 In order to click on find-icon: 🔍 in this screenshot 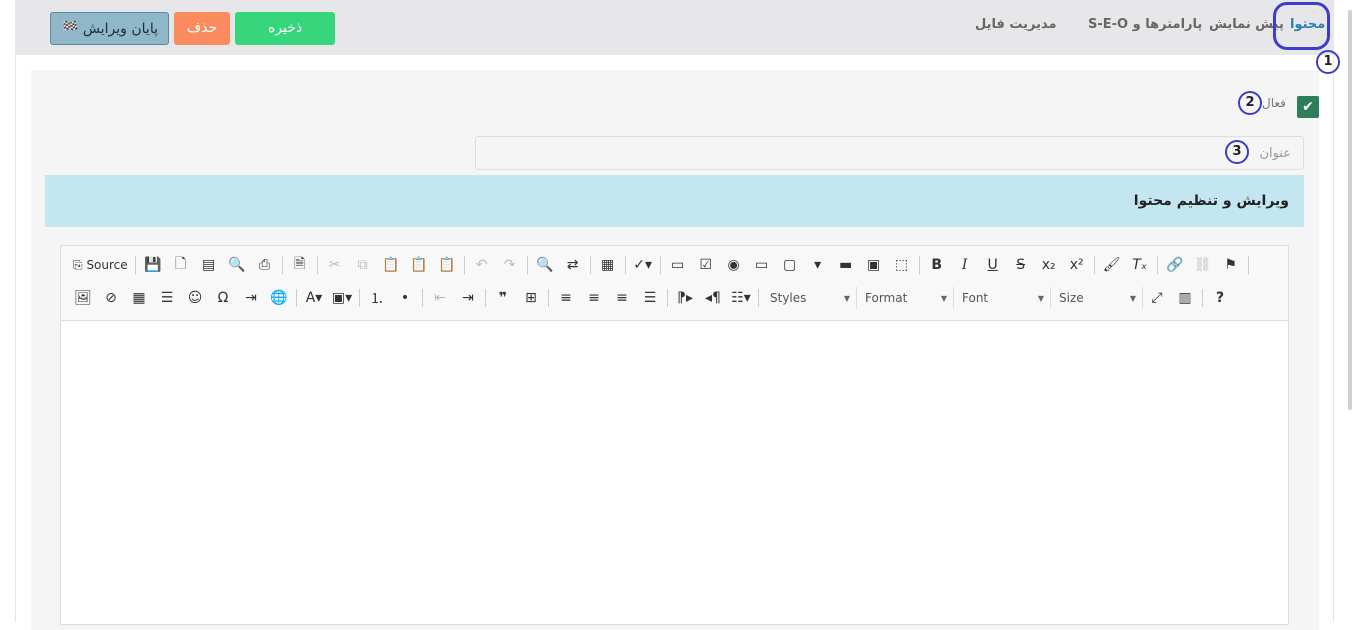, I will do `click(545, 265)`.